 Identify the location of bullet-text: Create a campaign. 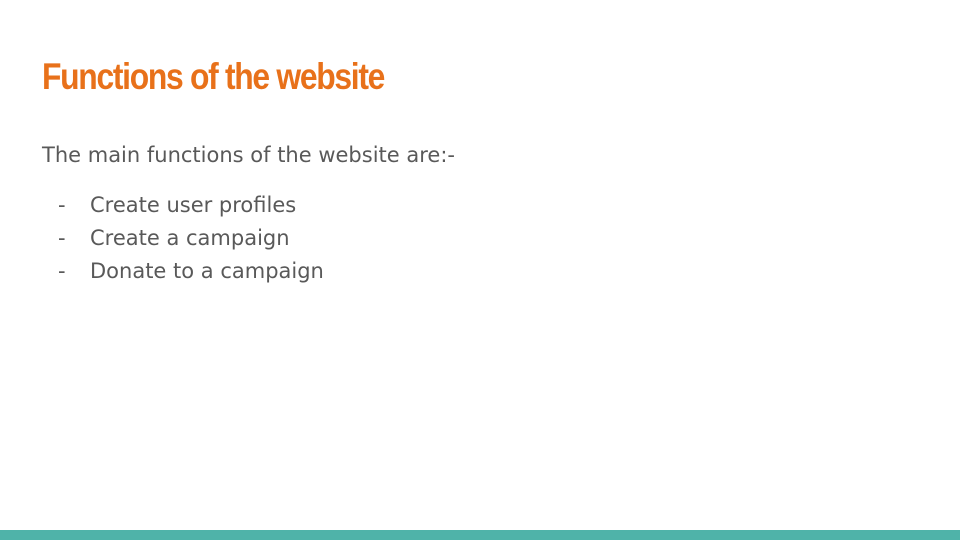
(190, 238).